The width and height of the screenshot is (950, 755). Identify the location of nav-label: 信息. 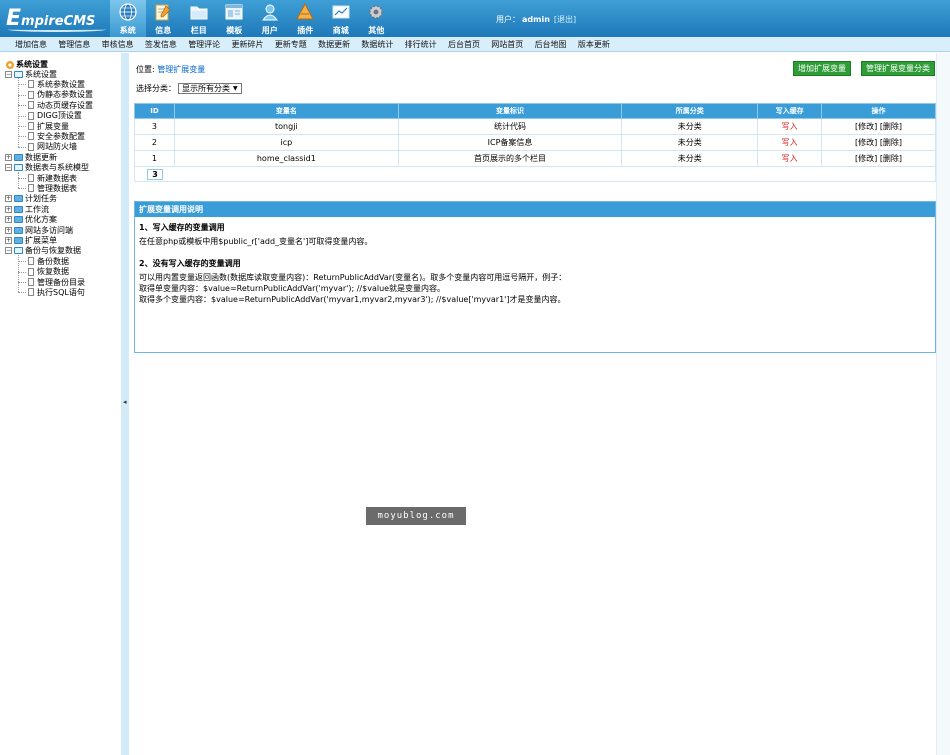
(163, 30).